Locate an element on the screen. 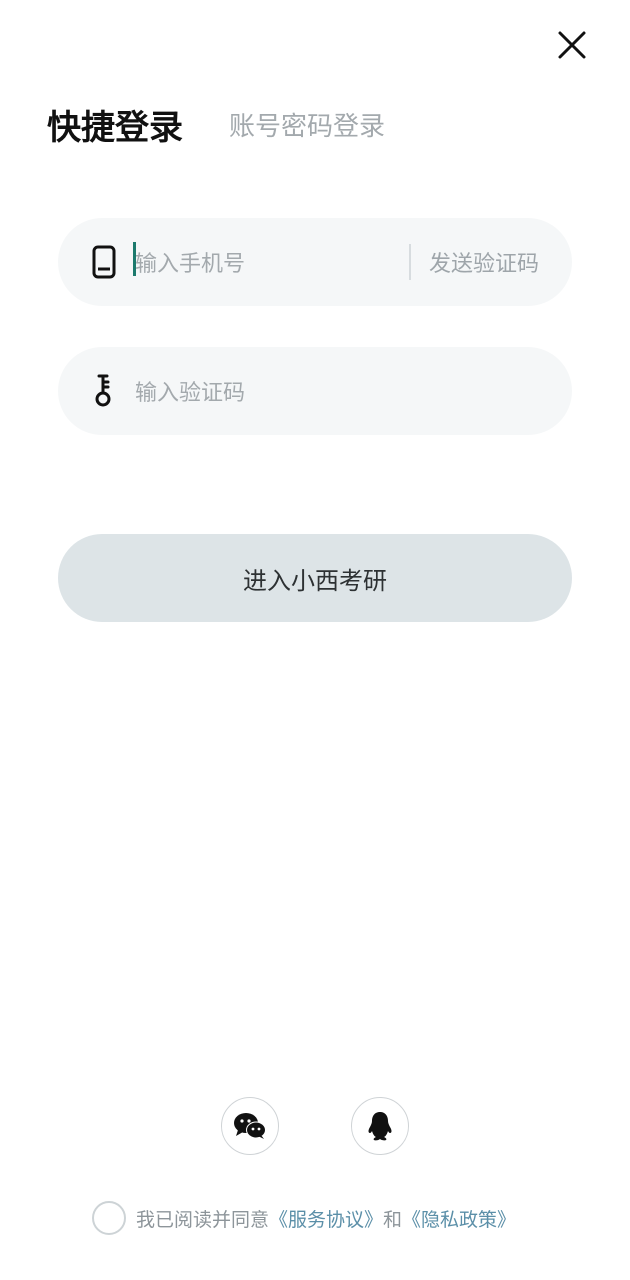  agreement-row: 我已阅读并同意 《服务协议》 和 《隐私政策》 is located at coordinates (304, 1218).